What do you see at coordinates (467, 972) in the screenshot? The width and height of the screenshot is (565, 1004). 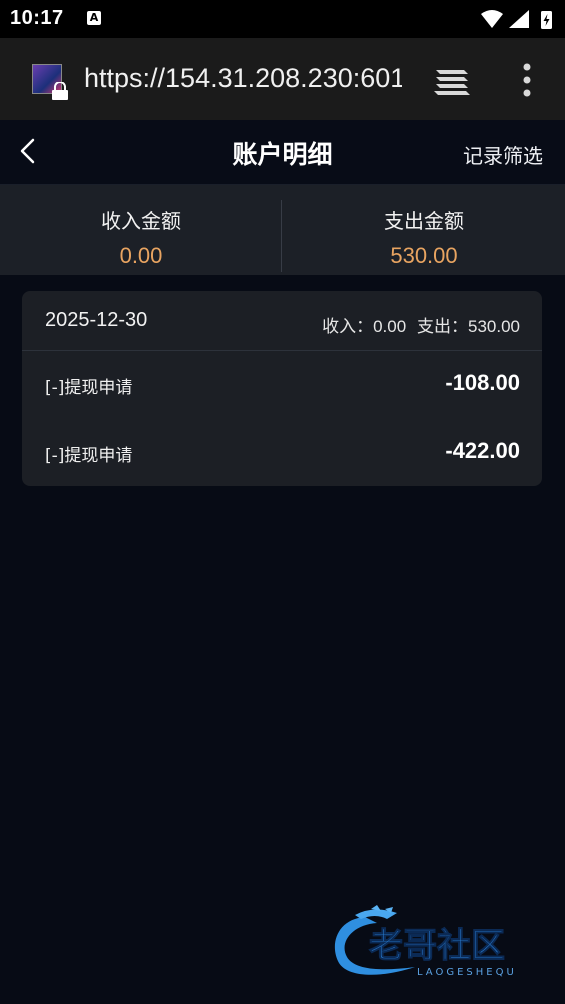 I see `watermark-subtext: LAOGESHEQU` at bounding box center [467, 972].